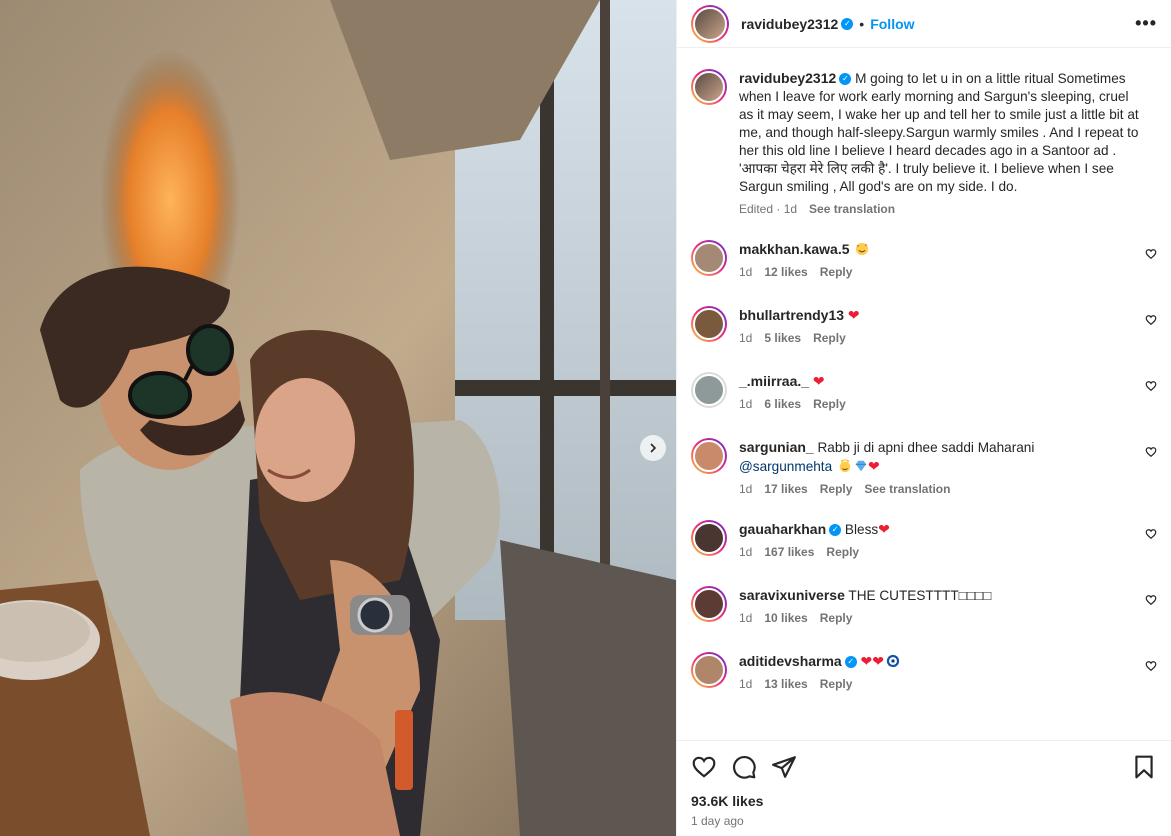 The width and height of the screenshot is (1171, 836). What do you see at coordinates (929, 404) in the screenshot?
I see `comment-meta: 1d 6 likes Reply` at bounding box center [929, 404].